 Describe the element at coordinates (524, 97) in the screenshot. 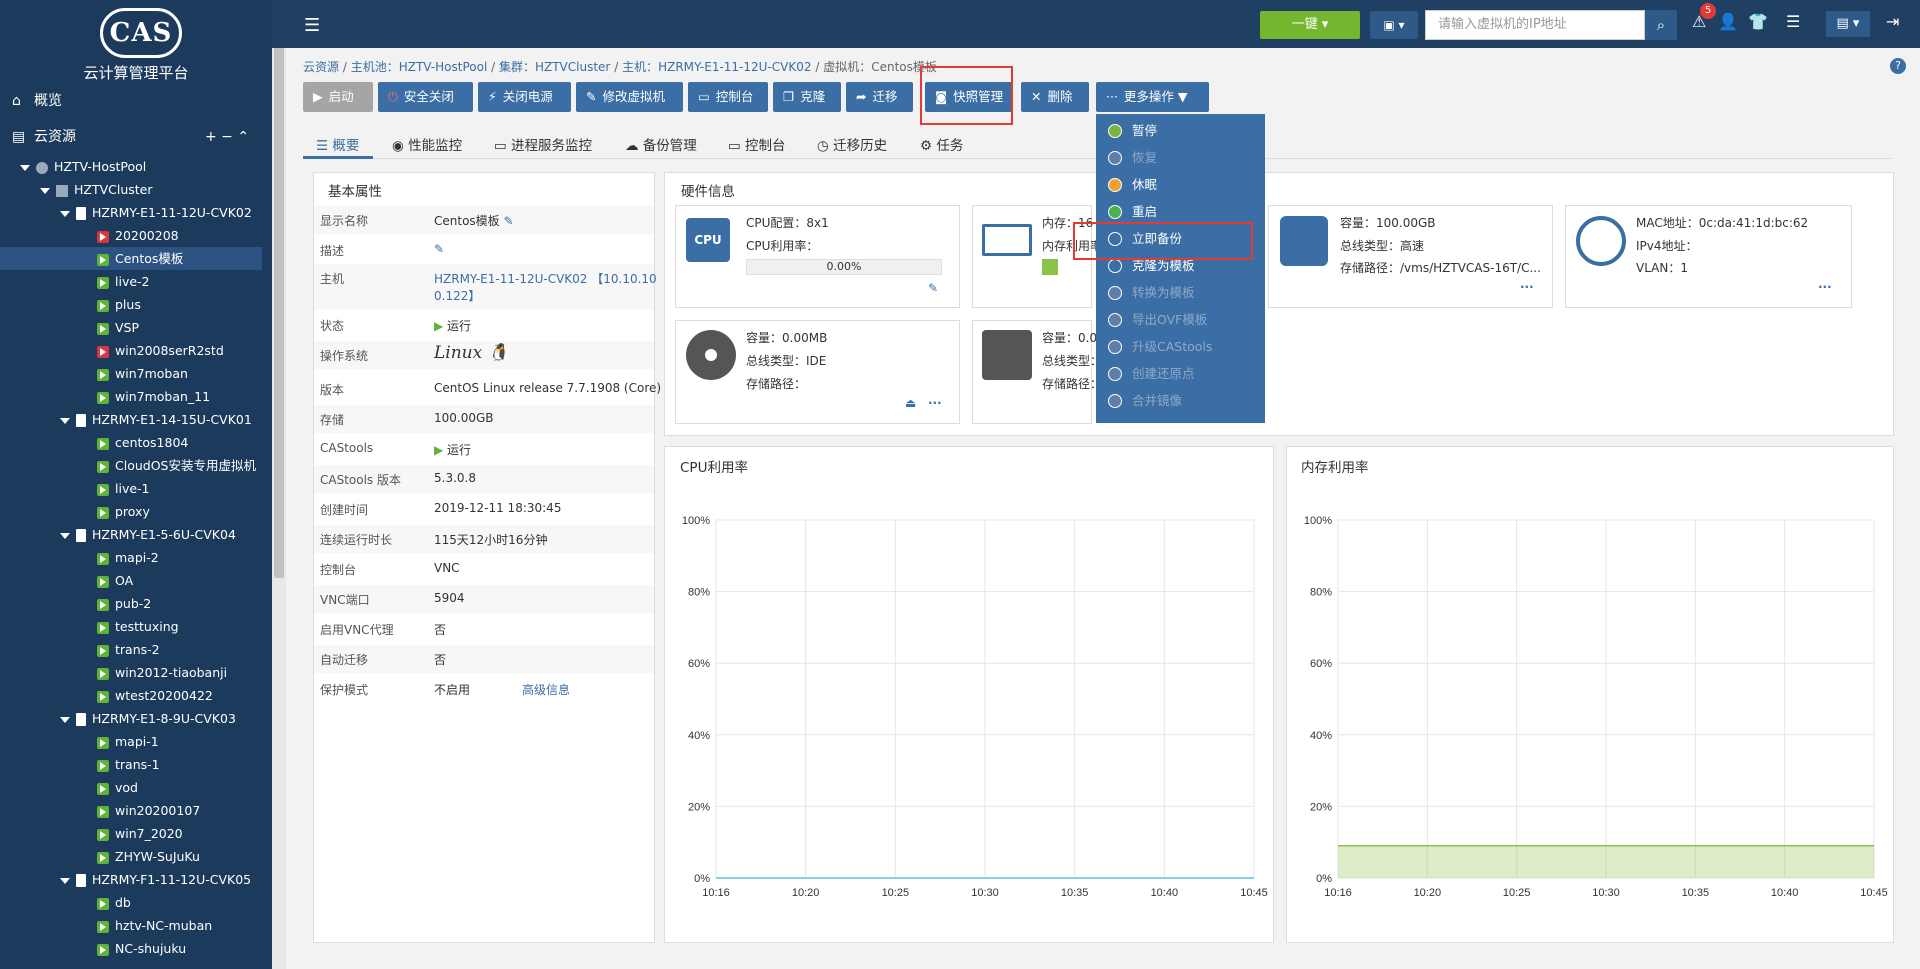

I see `poweroff-button: ⚡ 关闭电源` at that location.